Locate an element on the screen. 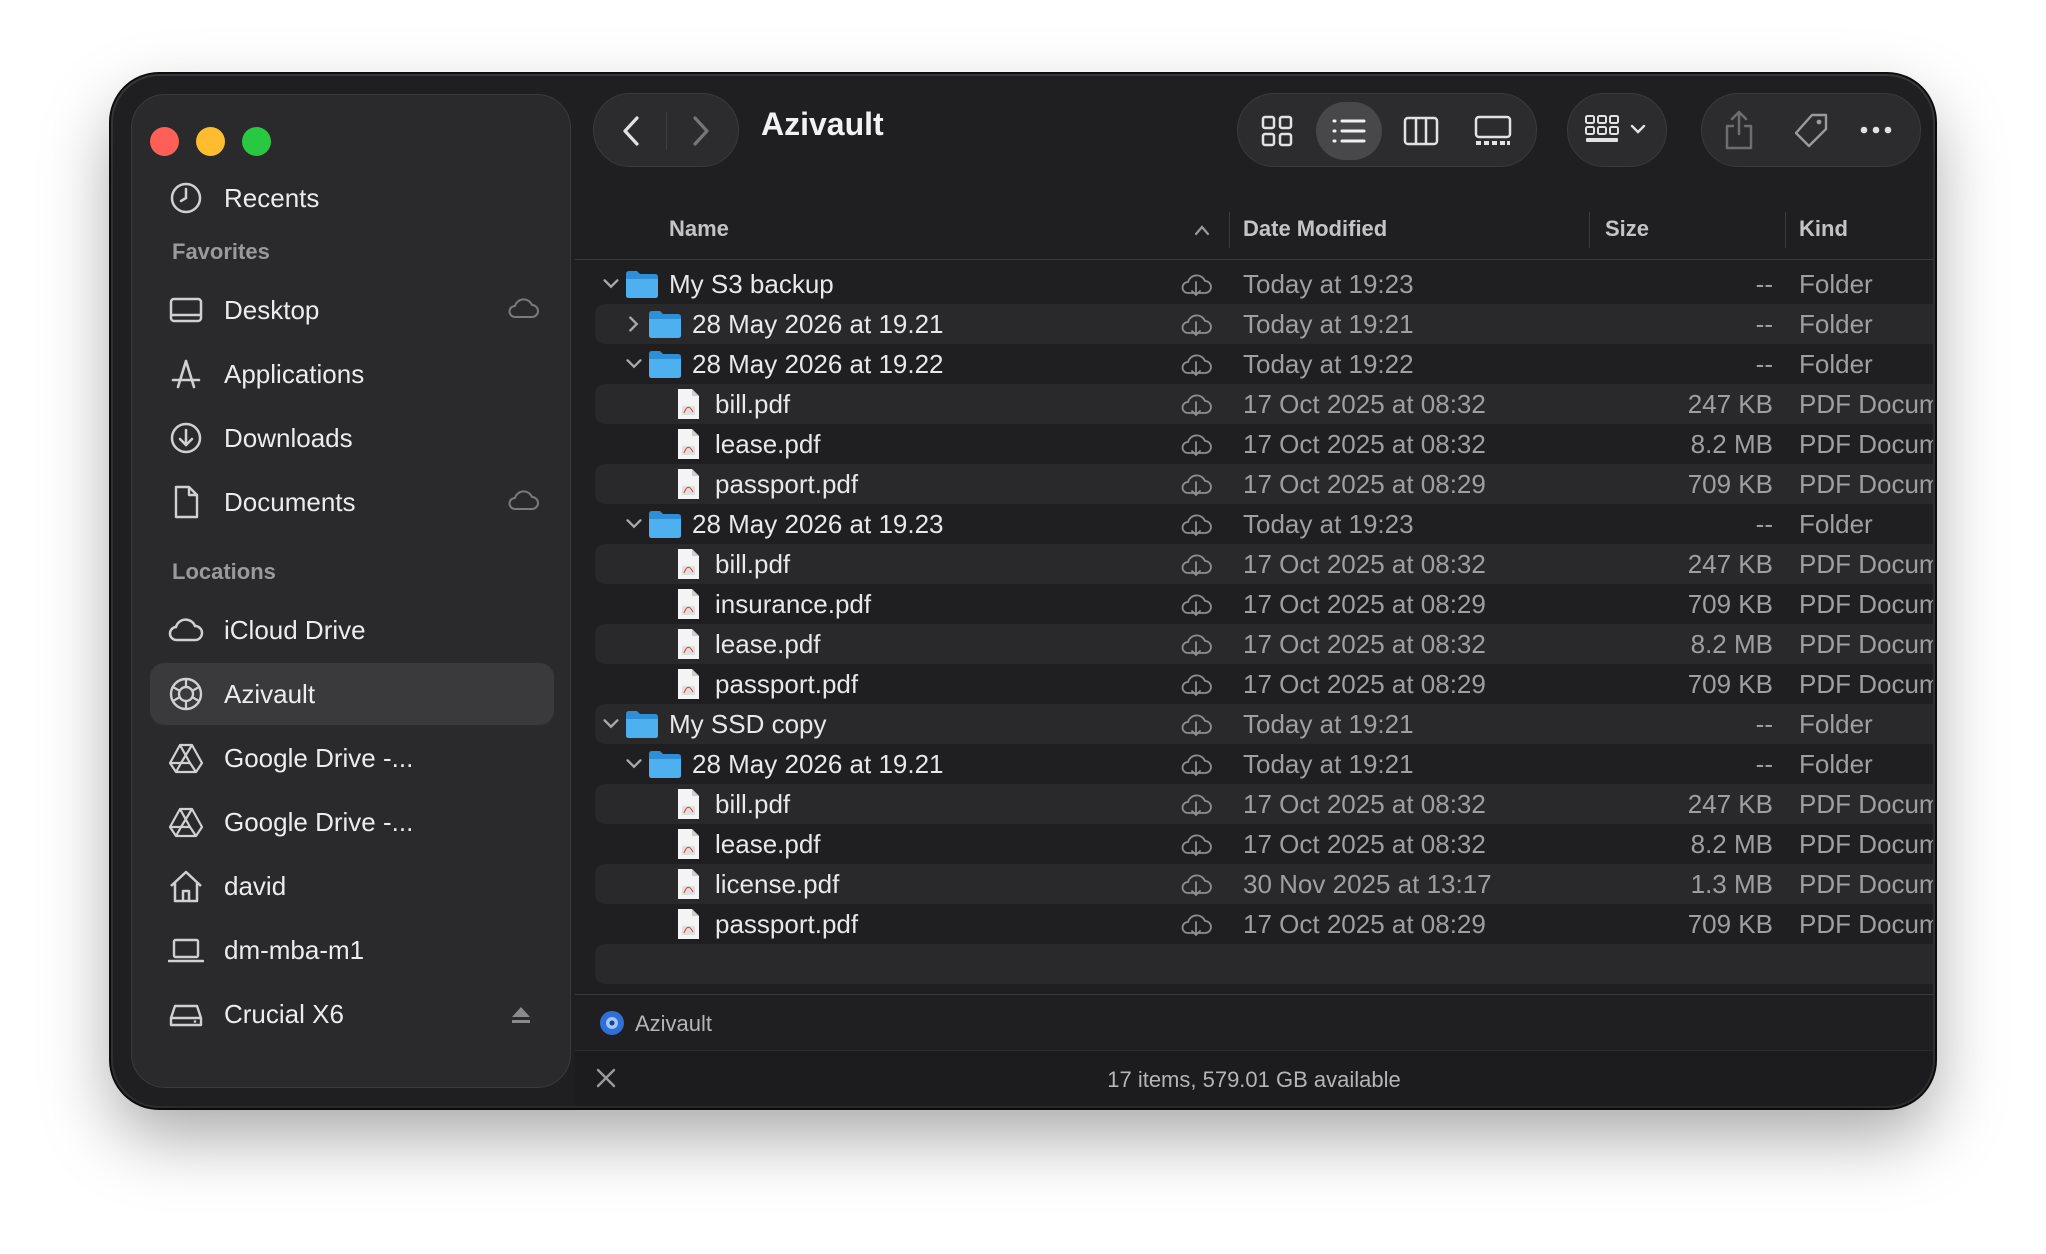 The height and width of the screenshot is (1254, 2046). group-by-dropdown is located at coordinates (1617, 130).